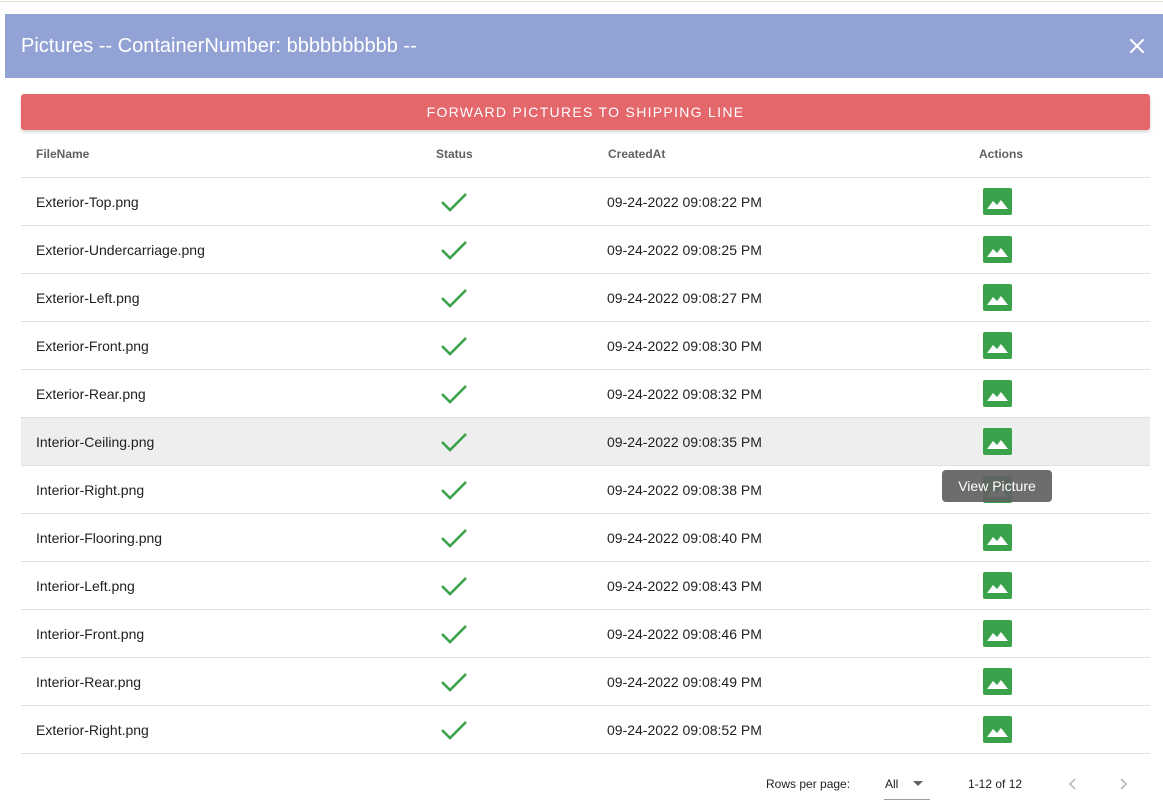 The height and width of the screenshot is (801, 1163). What do you see at coordinates (907, 783) in the screenshot?
I see `rows-per-page-select: All` at bounding box center [907, 783].